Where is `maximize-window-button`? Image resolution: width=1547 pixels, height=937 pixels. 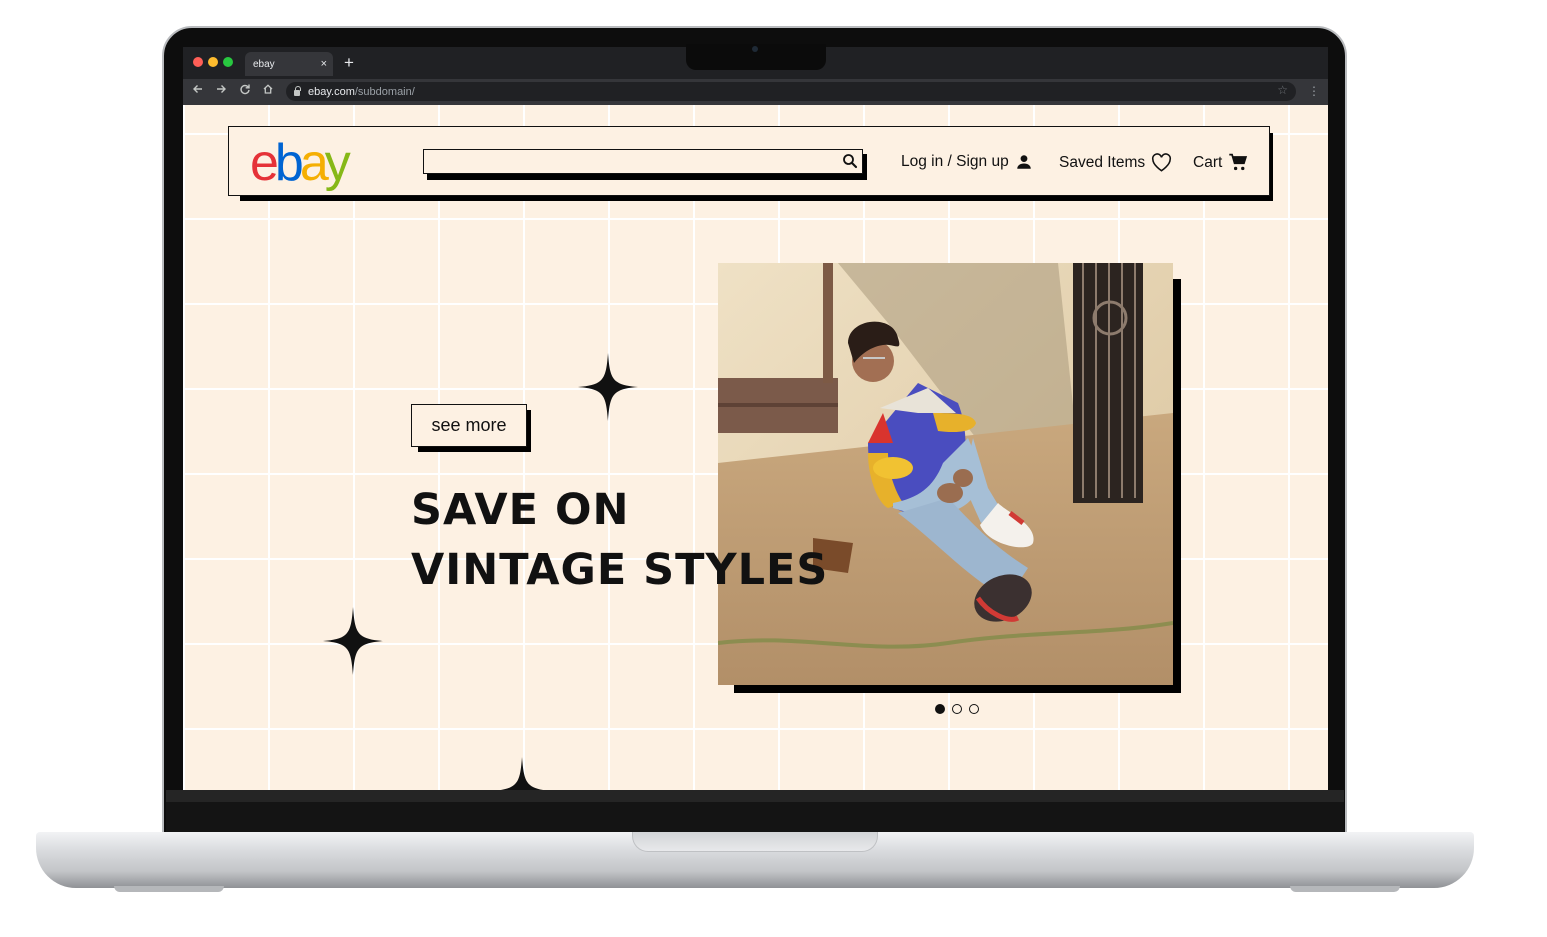
maximize-window-button is located at coordinates (228, 62).